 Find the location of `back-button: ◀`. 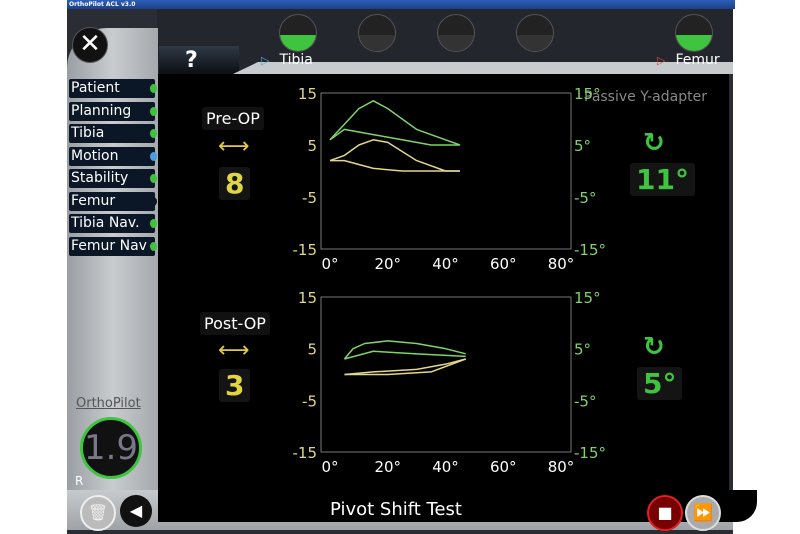

back-button: ◀ is located at coordinates (136, 511).